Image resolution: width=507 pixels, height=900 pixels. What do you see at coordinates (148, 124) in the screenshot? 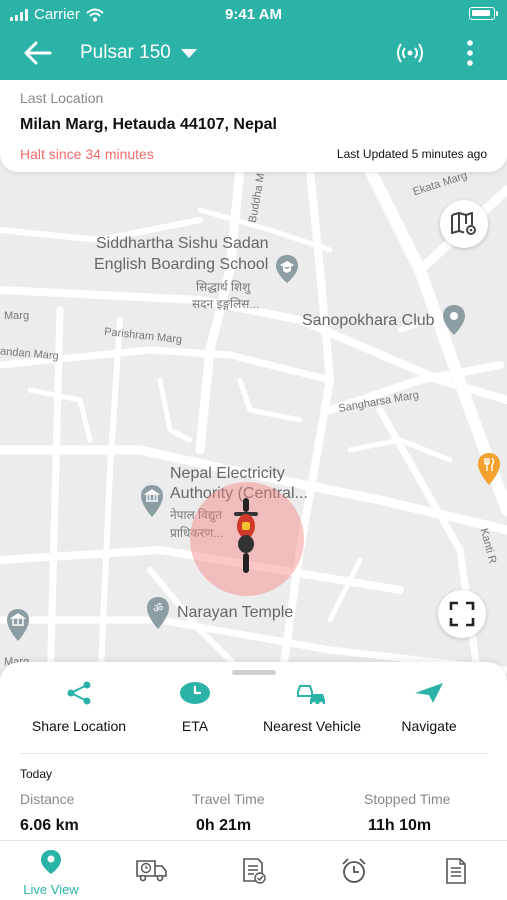
I see `location-address: Milan Marg, Hetauda 44107, Nepal` at bounding box center [148, 124].